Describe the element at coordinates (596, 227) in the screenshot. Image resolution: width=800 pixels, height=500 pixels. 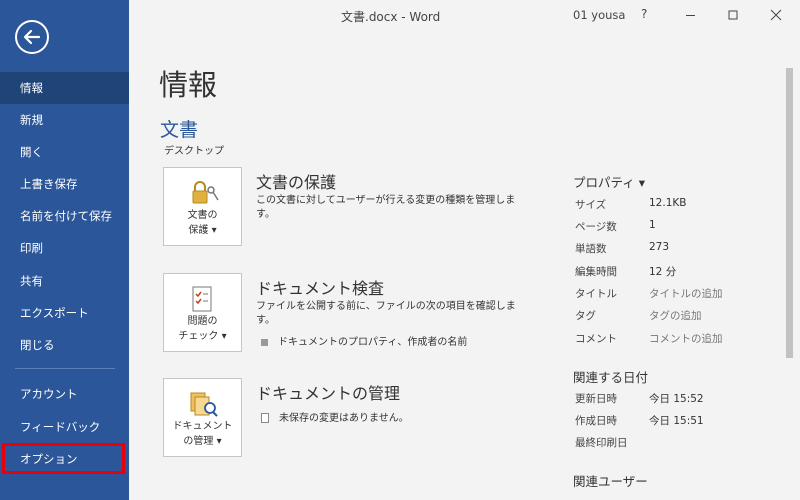
I see `property-key: ページ数` at that location.